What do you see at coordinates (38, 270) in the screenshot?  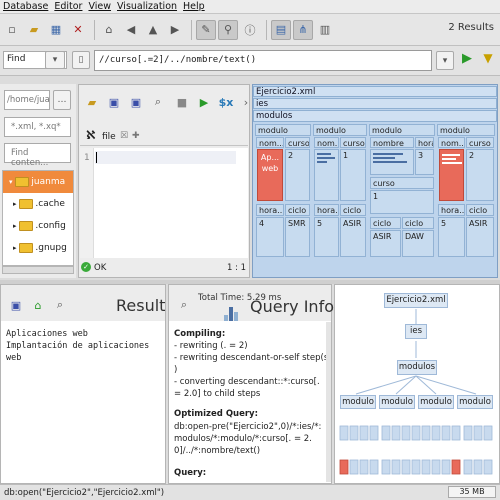 I see `file-tree-scrollbar` at bounding box center [38, 270].